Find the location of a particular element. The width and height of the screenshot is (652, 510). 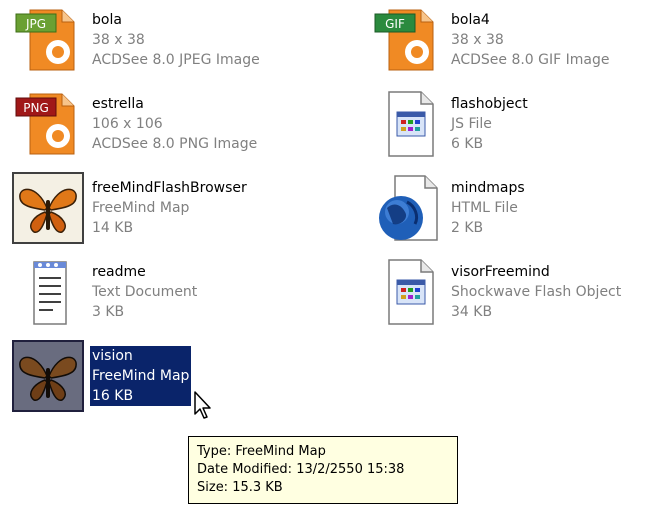

file-size: 34 KB is located at coordinates (472, 312).